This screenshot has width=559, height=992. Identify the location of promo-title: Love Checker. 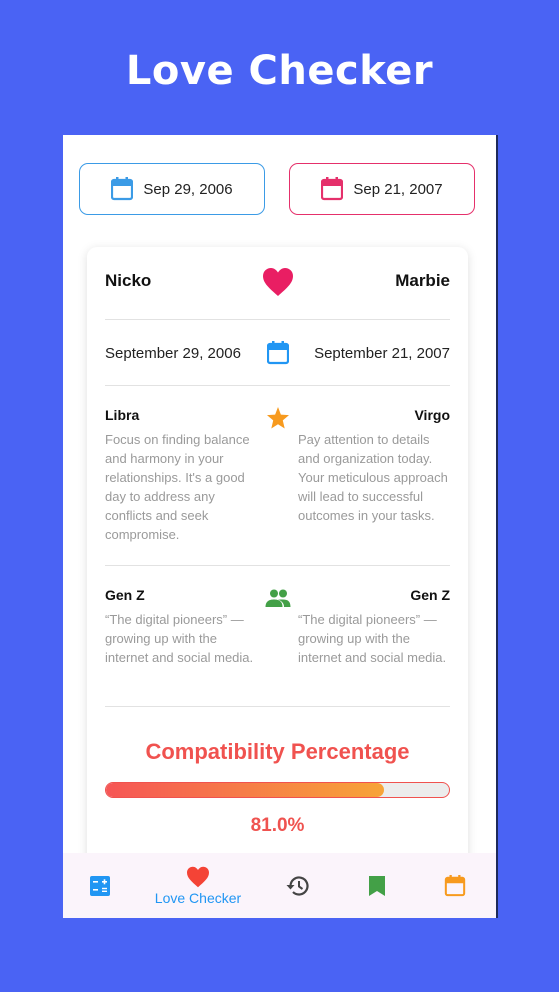
(279, 71).